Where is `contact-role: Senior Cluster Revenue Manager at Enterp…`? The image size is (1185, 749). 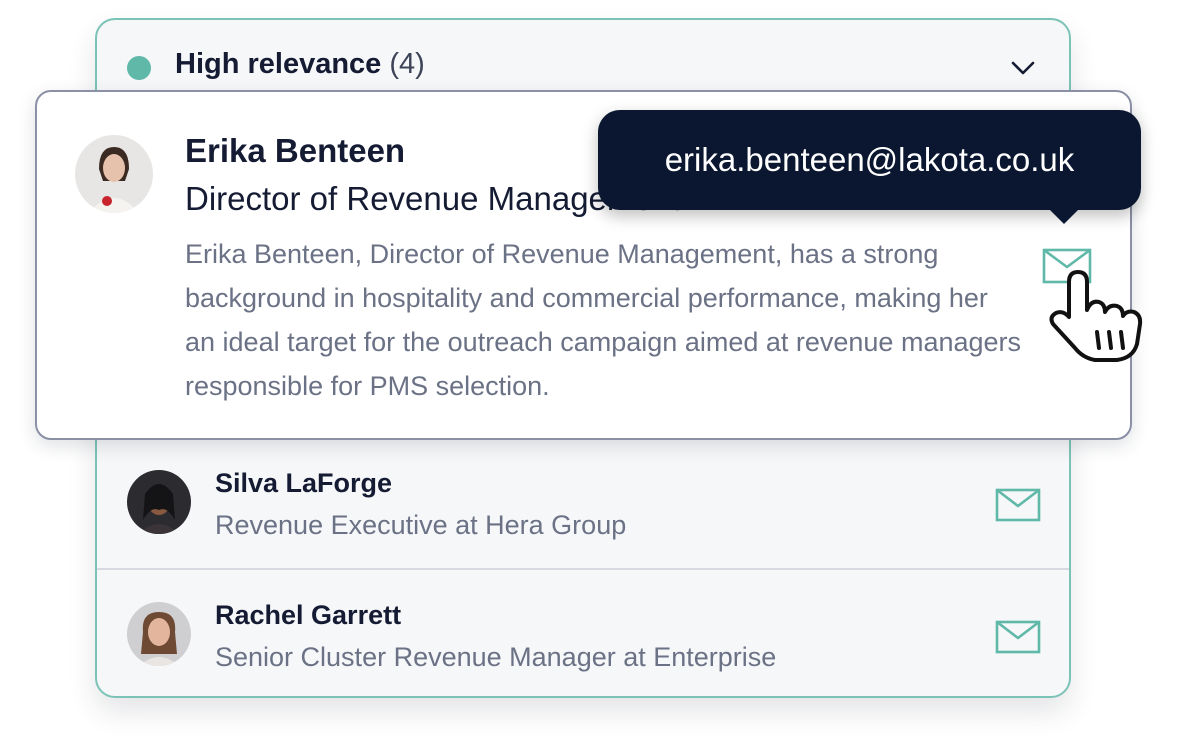 contact-role: Senior Cluster Revenue Manager at Enterp… is located at coordinates (496, 657).